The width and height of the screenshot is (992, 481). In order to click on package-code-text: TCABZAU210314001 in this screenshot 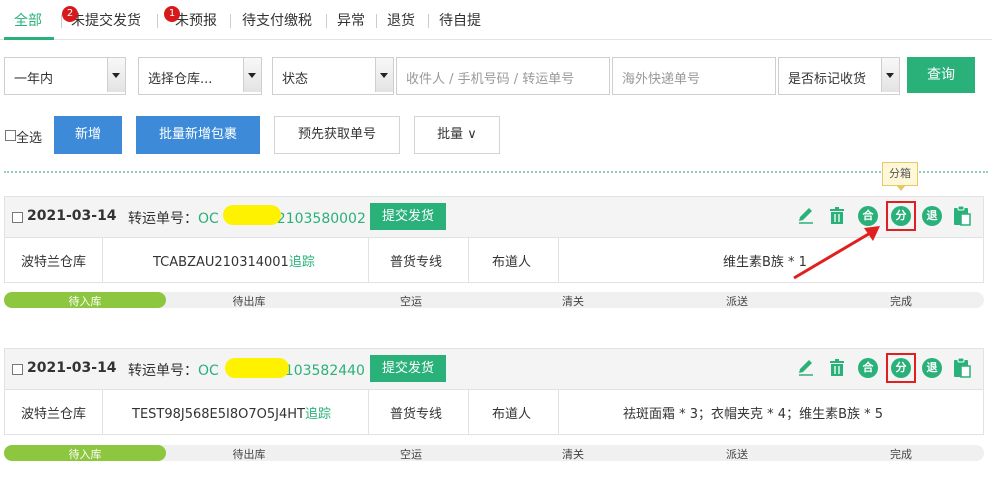, I will do `click(221, 262)`.